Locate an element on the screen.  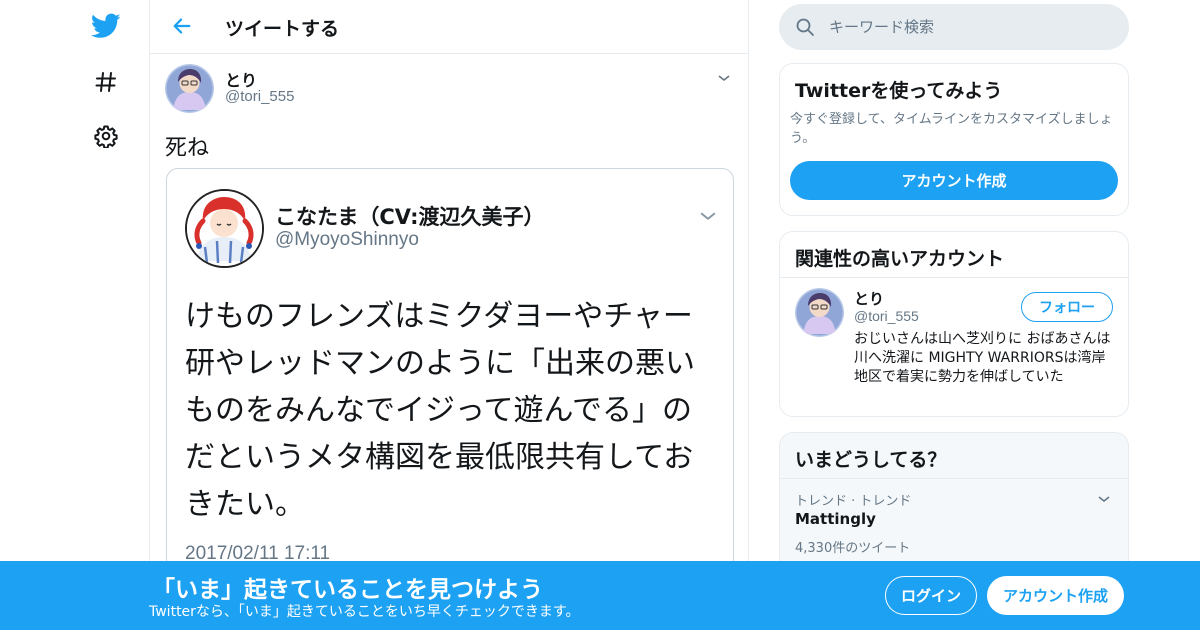
search-input is located at coordinates (969, 27).